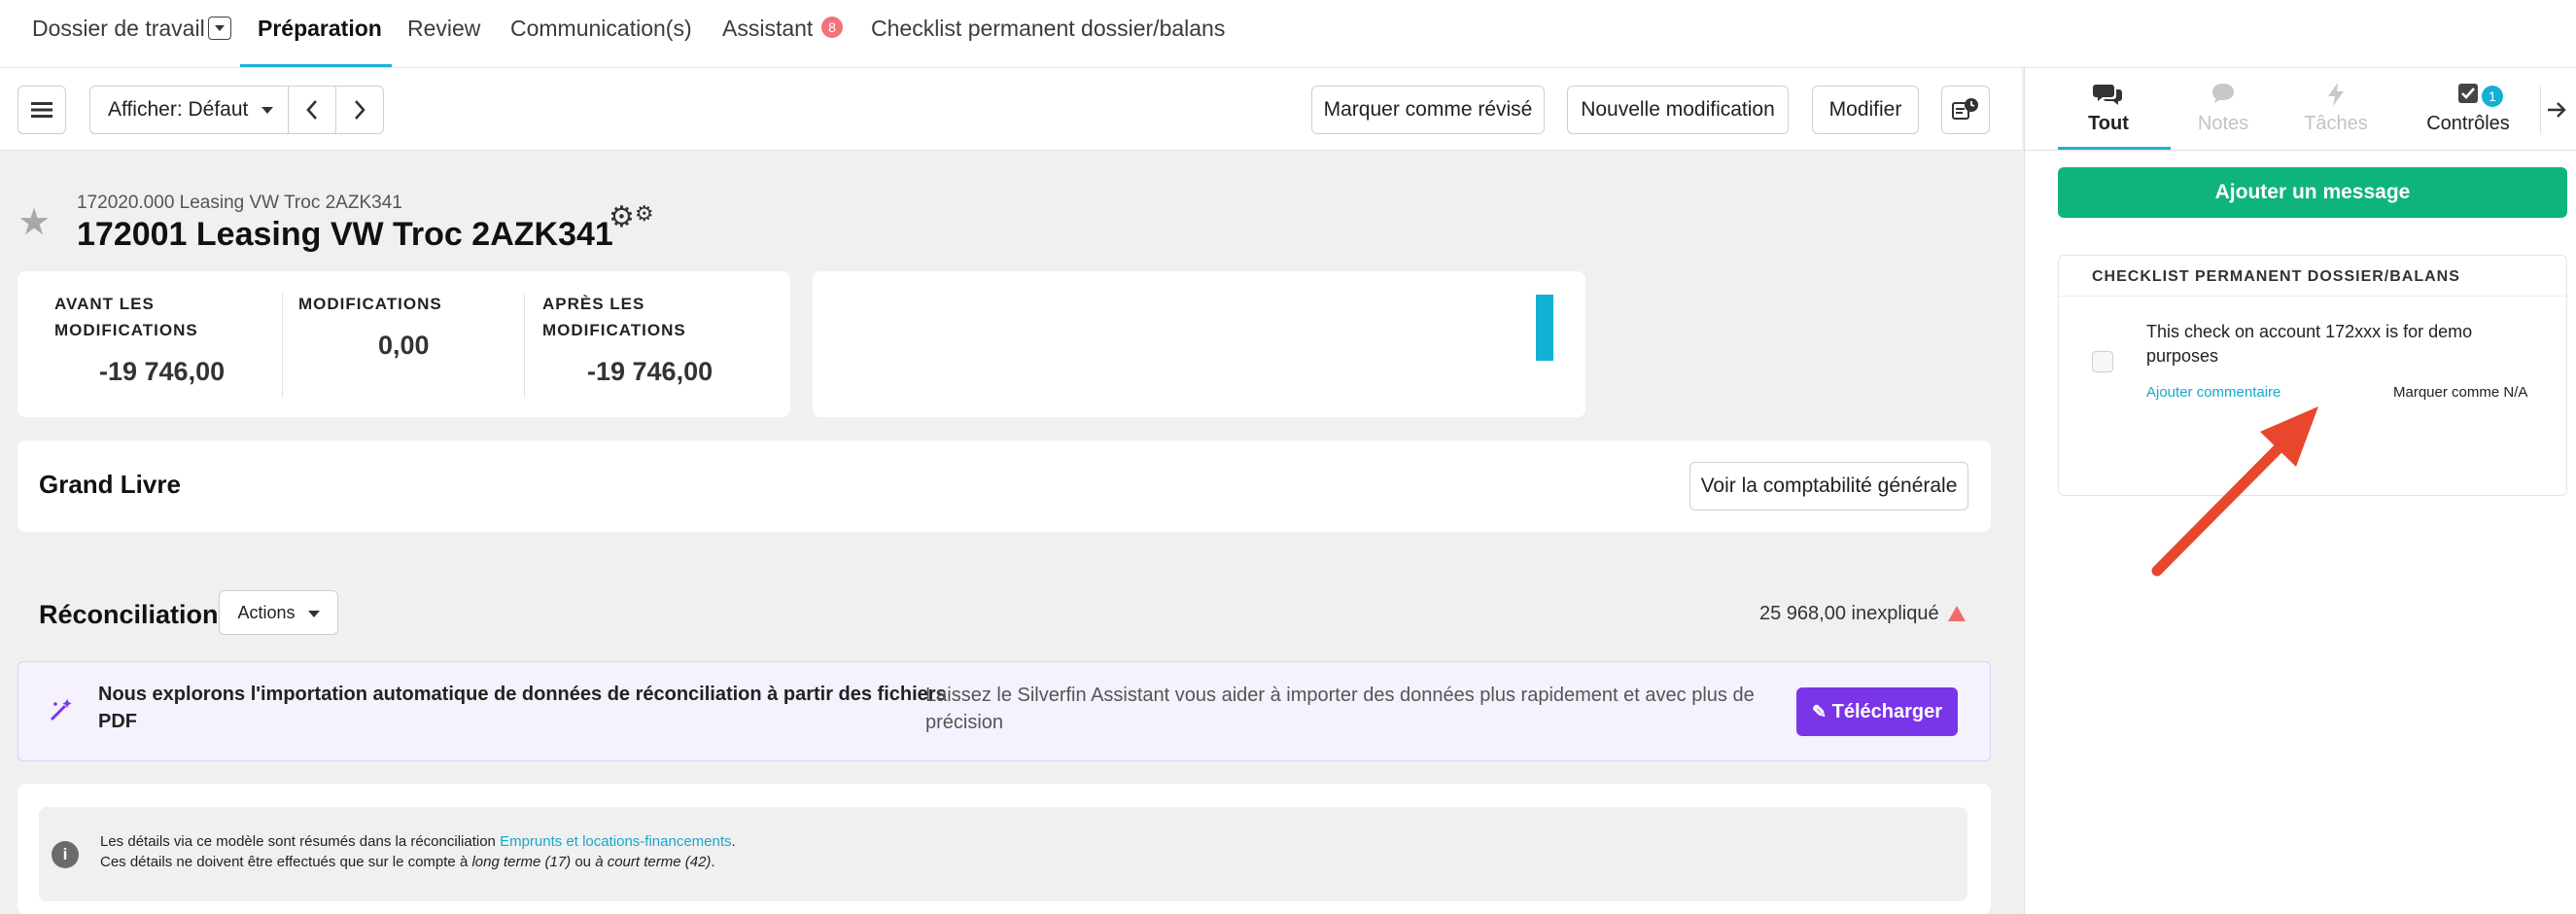  I want to click on menu-button, so click(41, 110).